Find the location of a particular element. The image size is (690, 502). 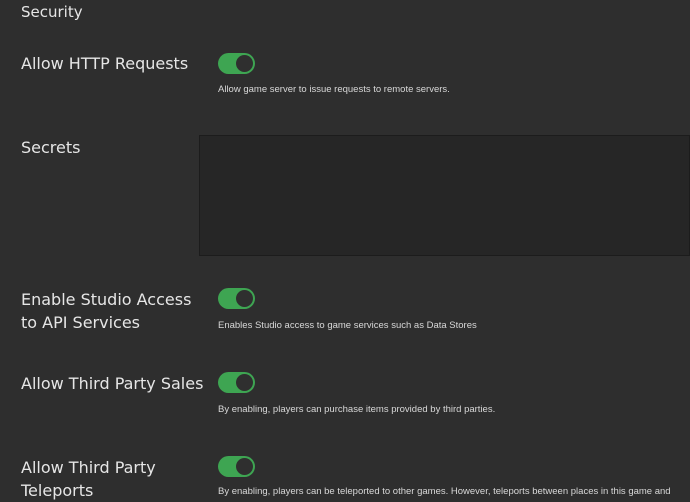

label-third-party-teleports: Allow Third Party Teleports is located at coordinates (88, 479).